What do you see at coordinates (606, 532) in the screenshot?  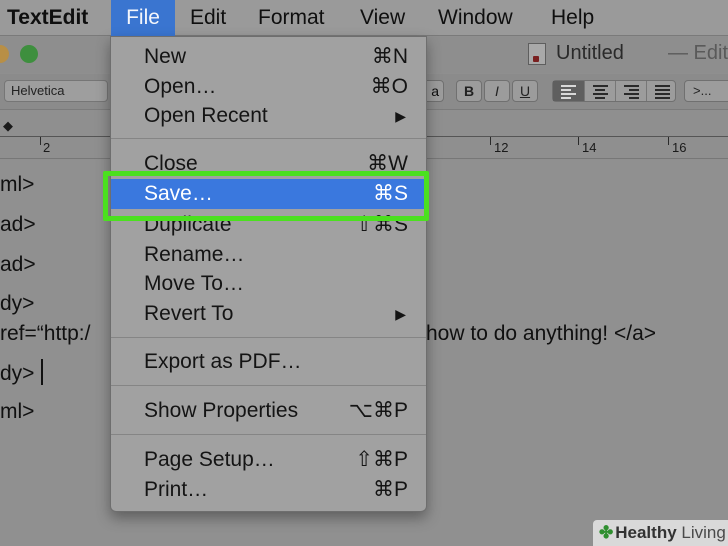 I see `leaf-icon: ✤` at bounding box center [606, 532].